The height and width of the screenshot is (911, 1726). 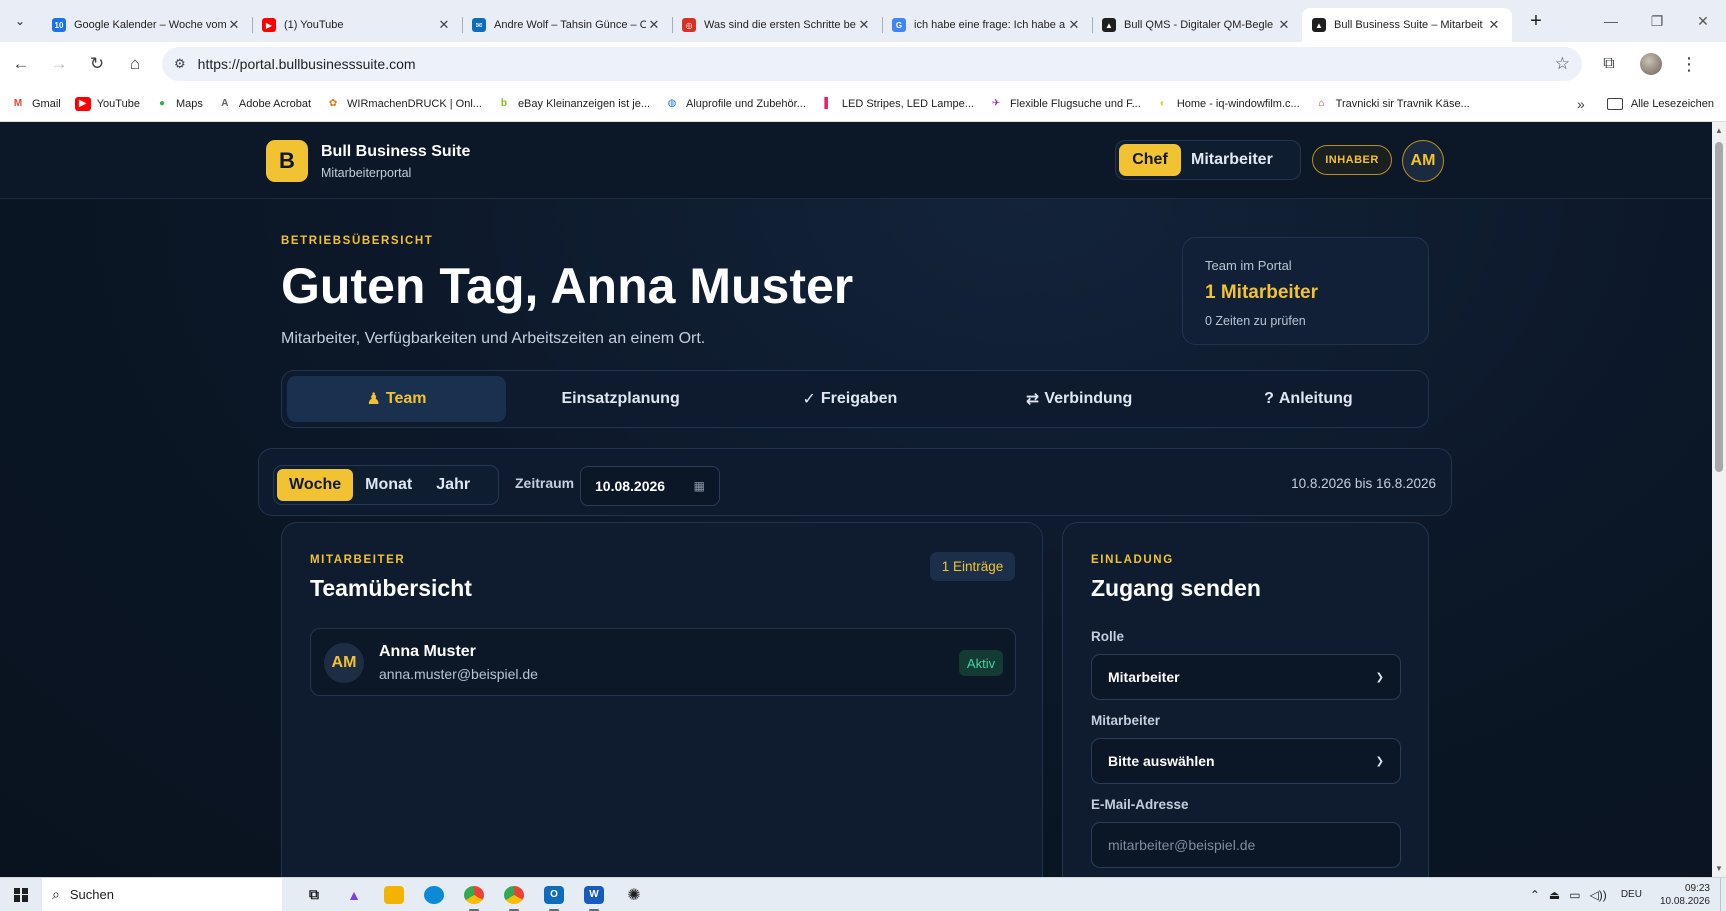 I want to click on email-field: mitarbeiter@beispiel.de, so click(x=1246, y=845).